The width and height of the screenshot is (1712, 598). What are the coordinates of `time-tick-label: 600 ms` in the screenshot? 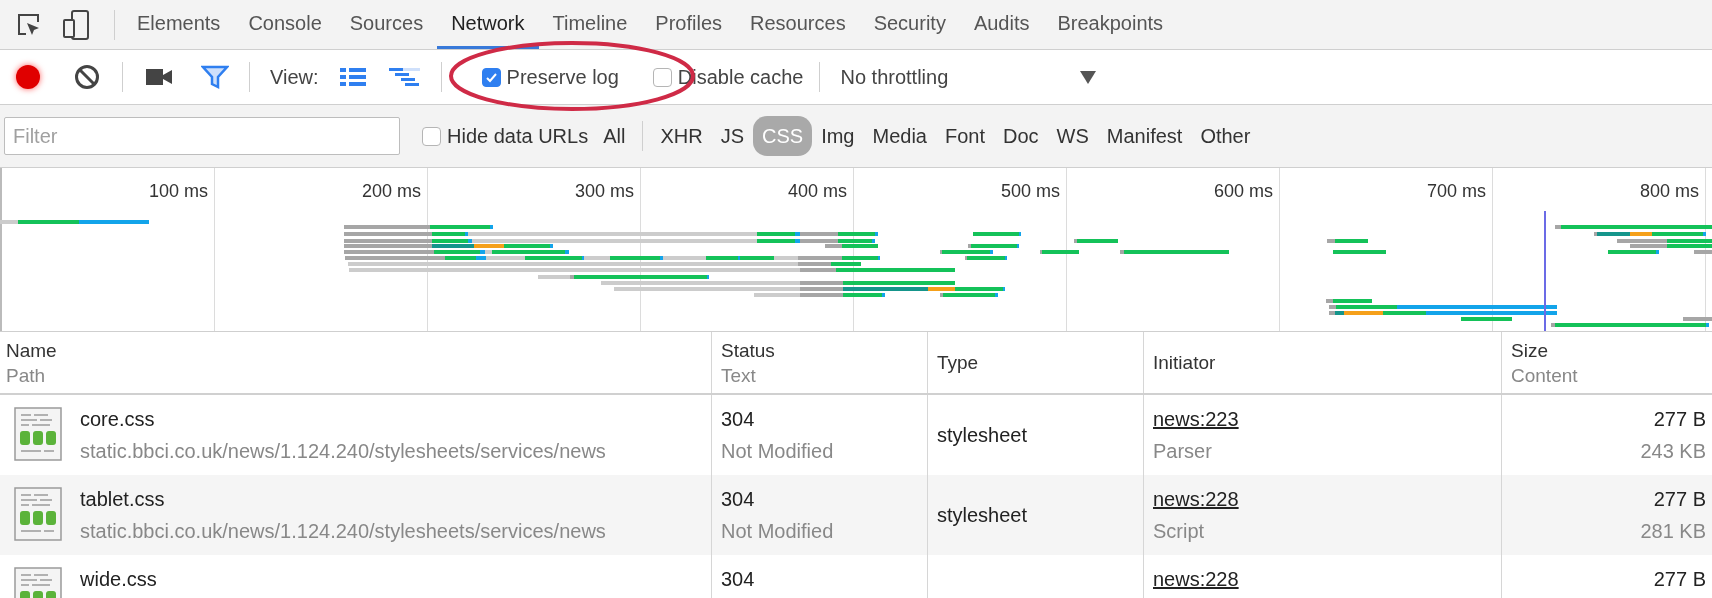 It's located at (1243, 191).